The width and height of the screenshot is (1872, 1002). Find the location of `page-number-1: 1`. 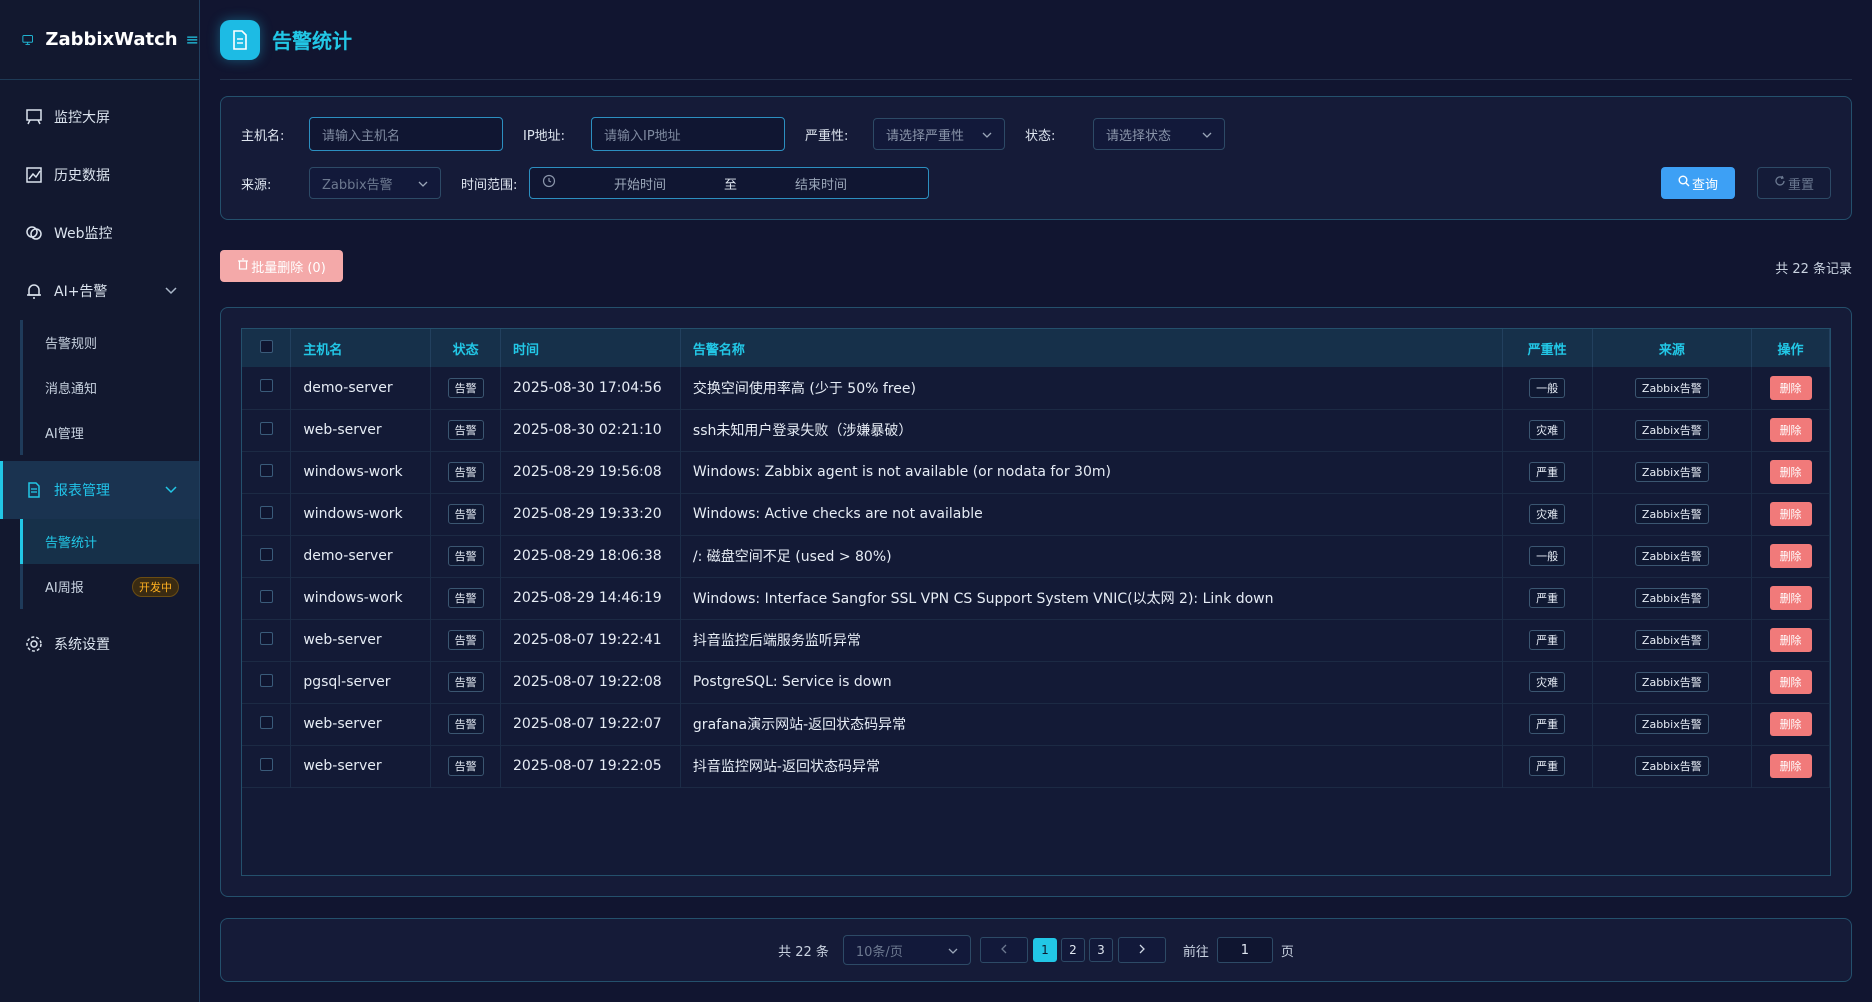

page-number-1: 1 is located at coordinates (1044, 950).